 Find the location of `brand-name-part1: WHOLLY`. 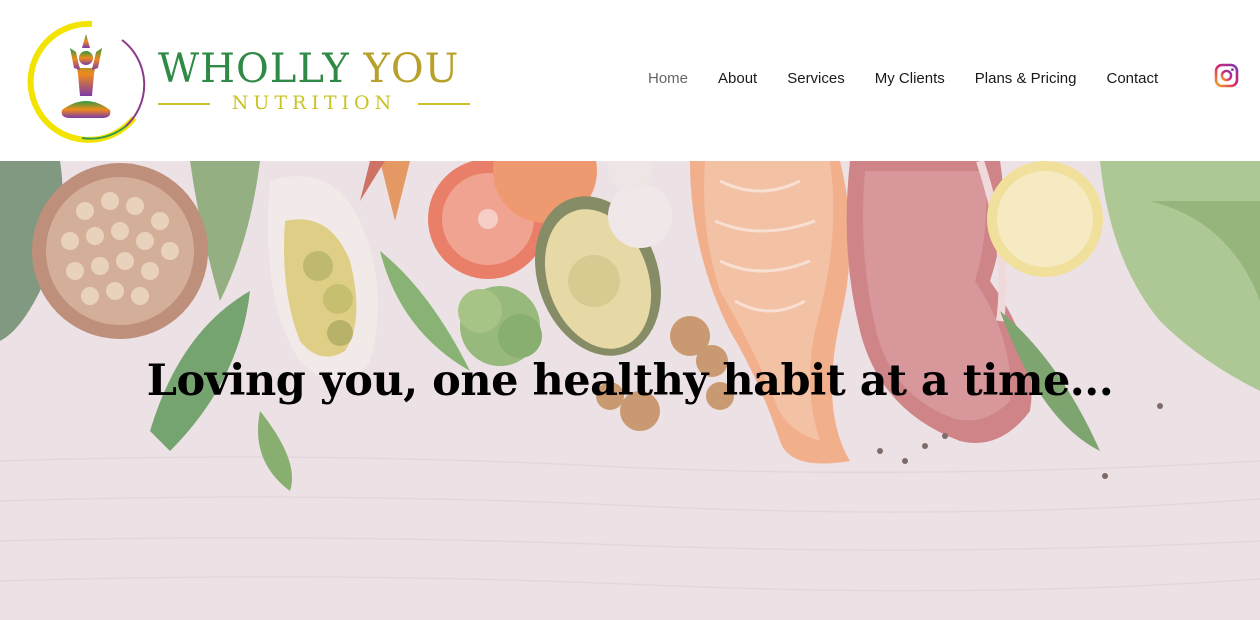

brand-name-part1: WHOLLY is located at coordinates (261, 69).